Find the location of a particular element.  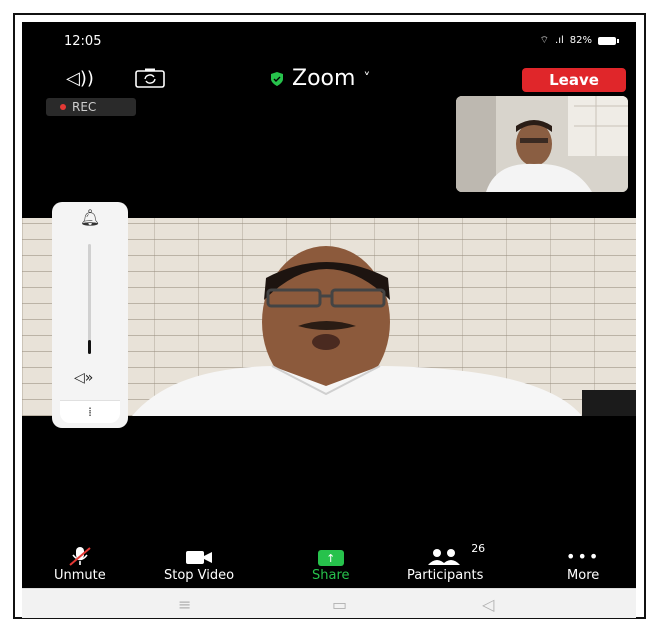

meeting-top-bar: ◁)) Zoom ˅ Leave is located at coordinates (329, 81).